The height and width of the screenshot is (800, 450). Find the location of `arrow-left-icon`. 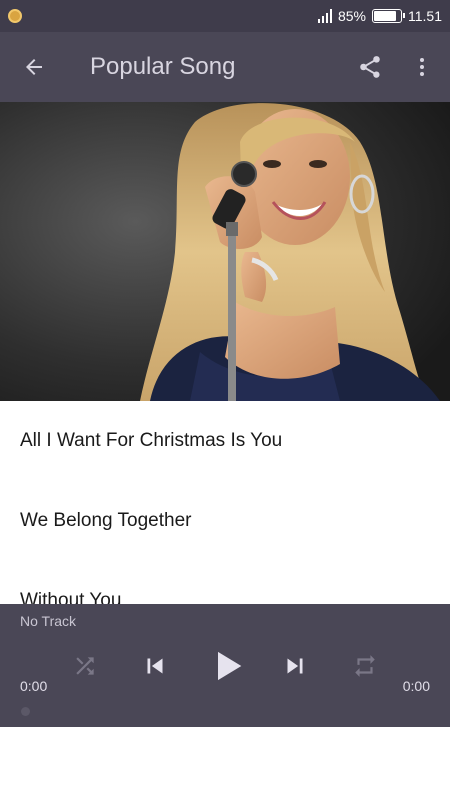

arrow-left-icon is located at coordinates (34, 67).